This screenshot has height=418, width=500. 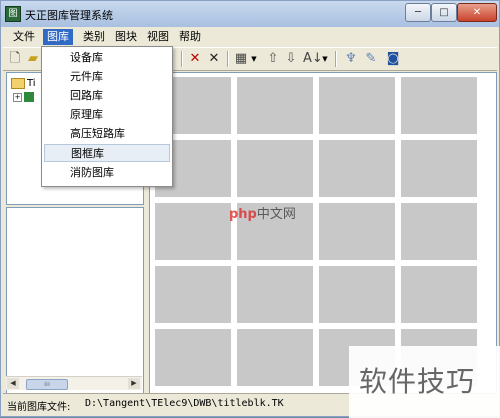 I want to click on view-grid-icon: ▦, so click(x=241, y=59).